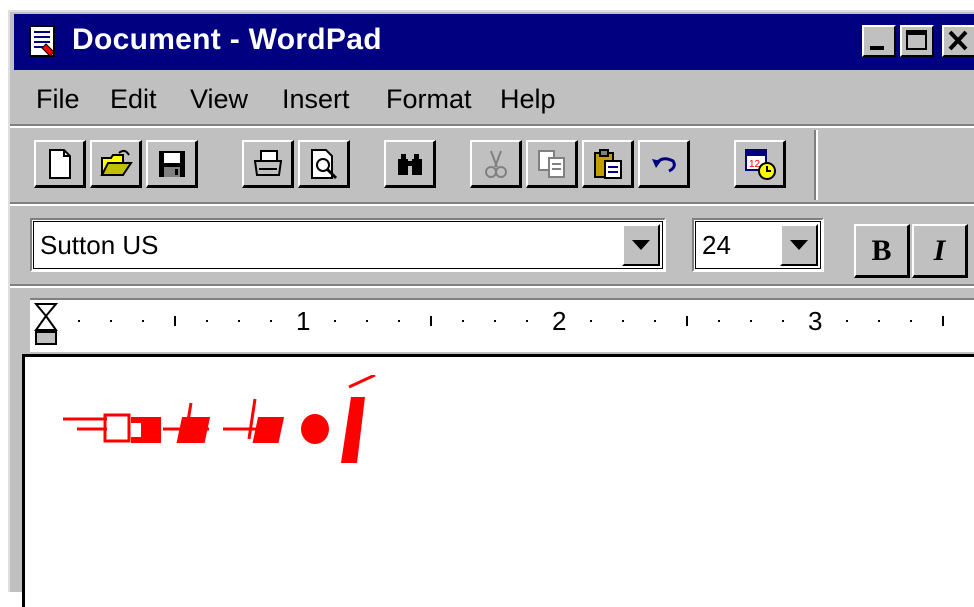  I want to click on formatbar-divider, so click(492, 286).